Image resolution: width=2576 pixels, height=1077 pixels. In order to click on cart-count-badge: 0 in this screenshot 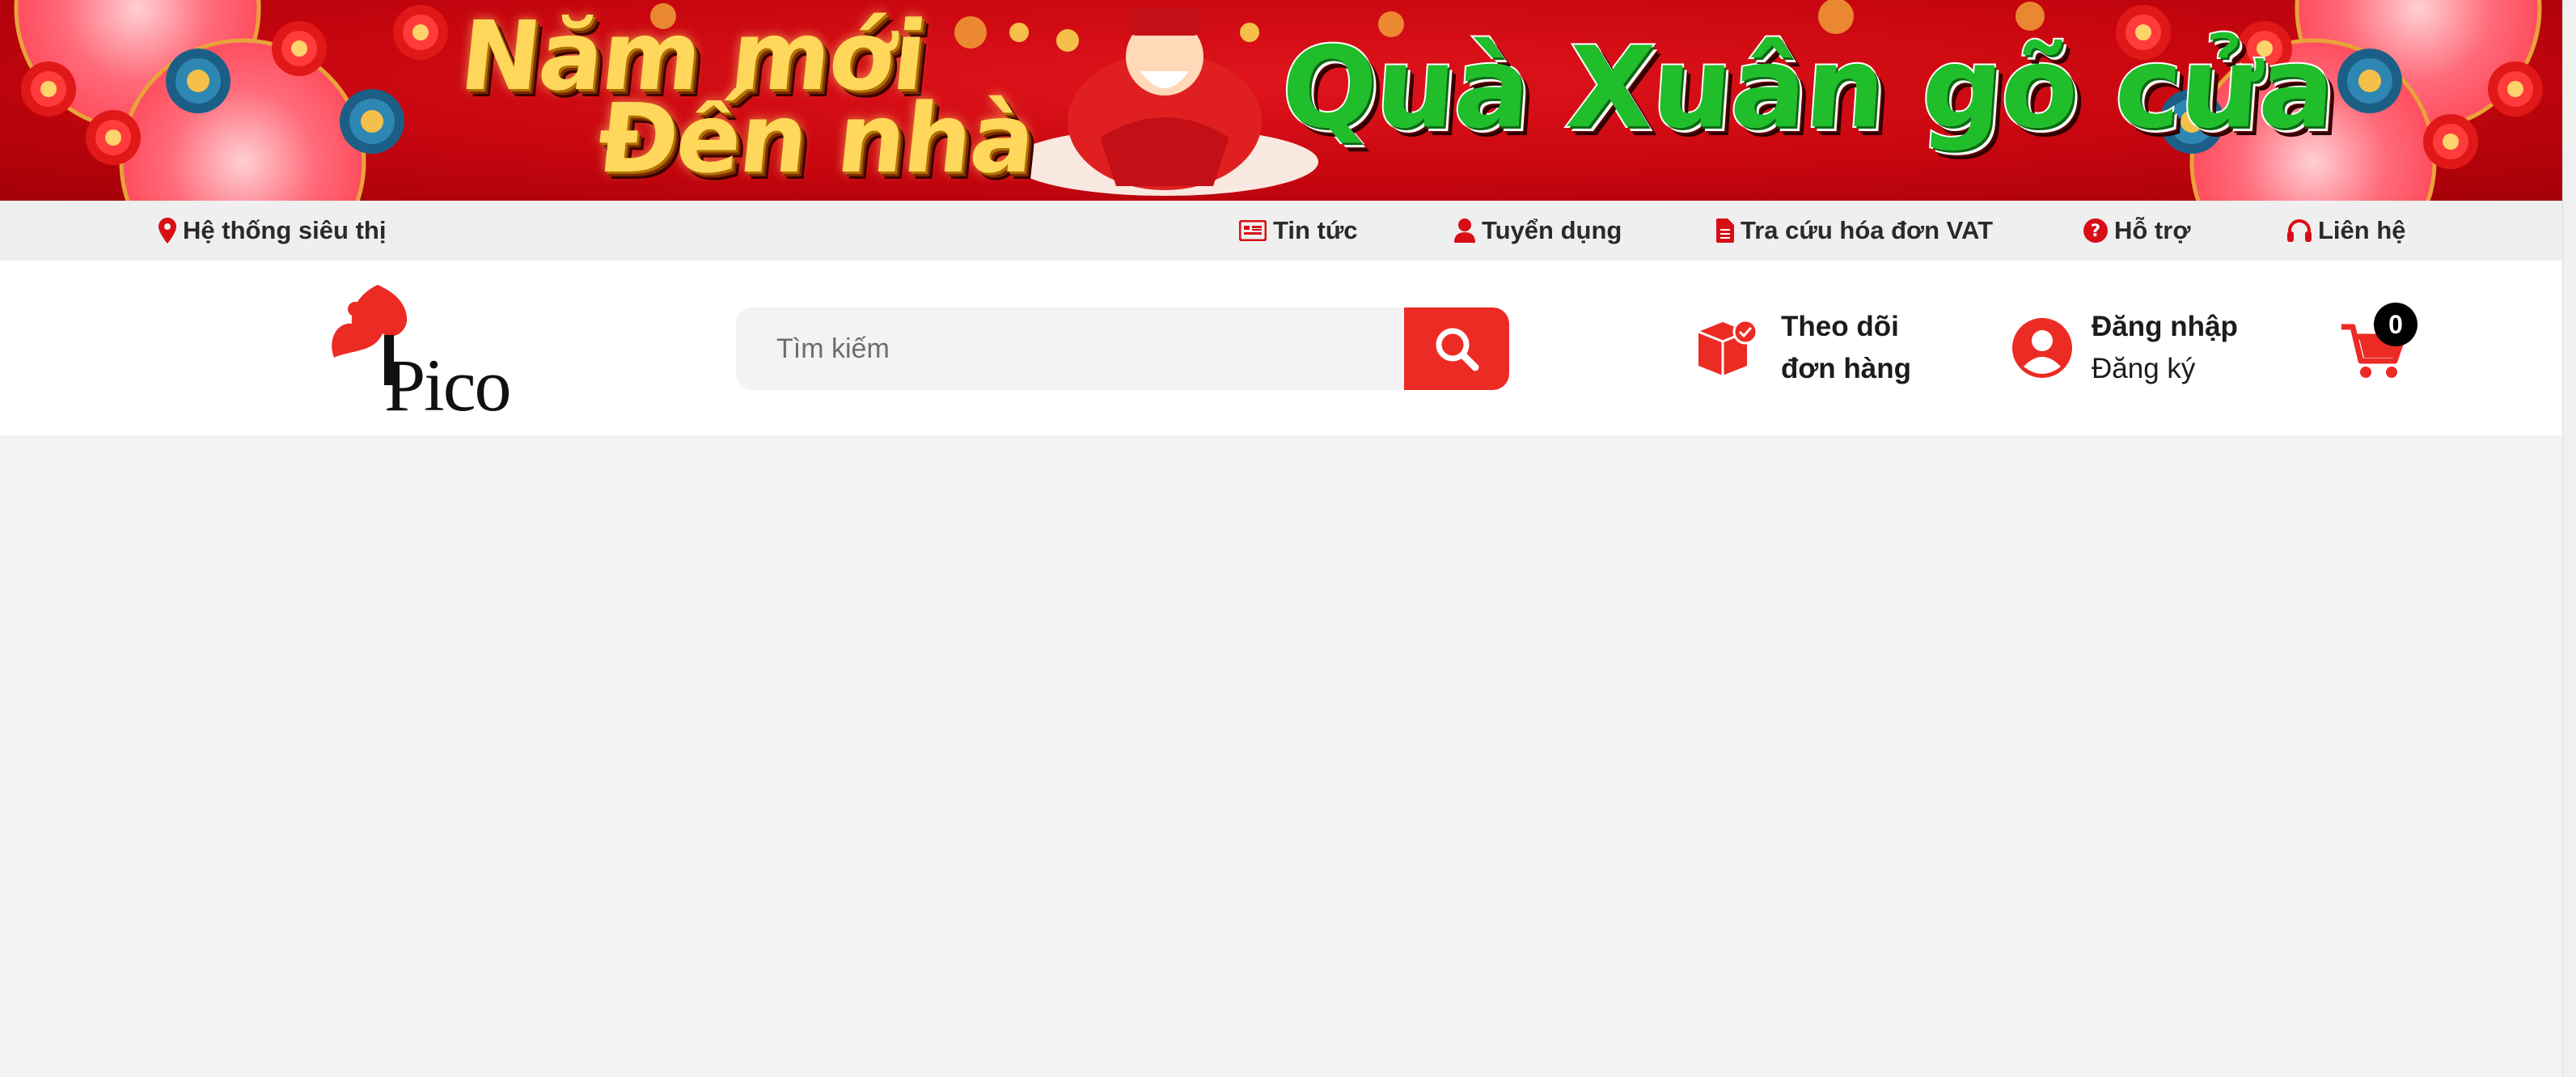, I will do `click(2395, 324)`.